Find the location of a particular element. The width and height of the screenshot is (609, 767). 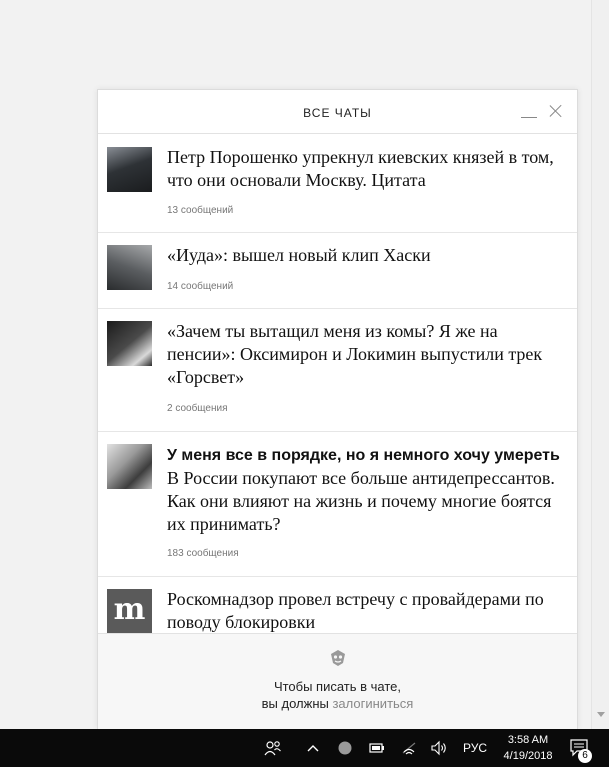

people-icon is located at coordinates (273, 748).